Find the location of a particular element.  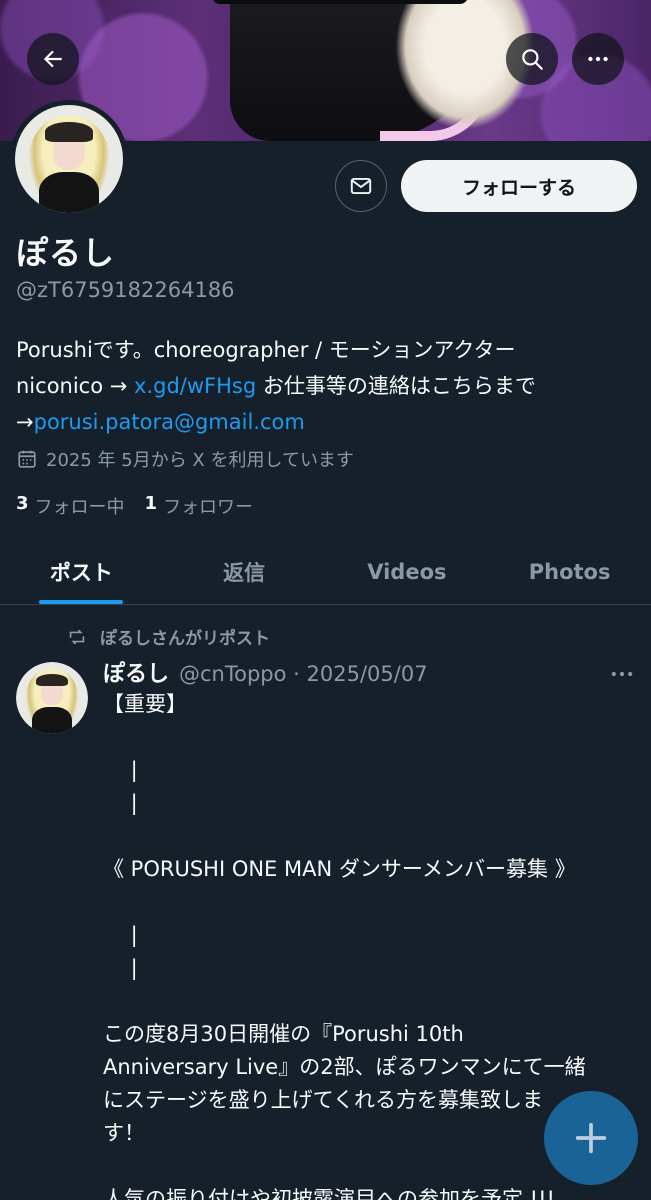

tab-label: Photos is located at coordinates (569, 572).